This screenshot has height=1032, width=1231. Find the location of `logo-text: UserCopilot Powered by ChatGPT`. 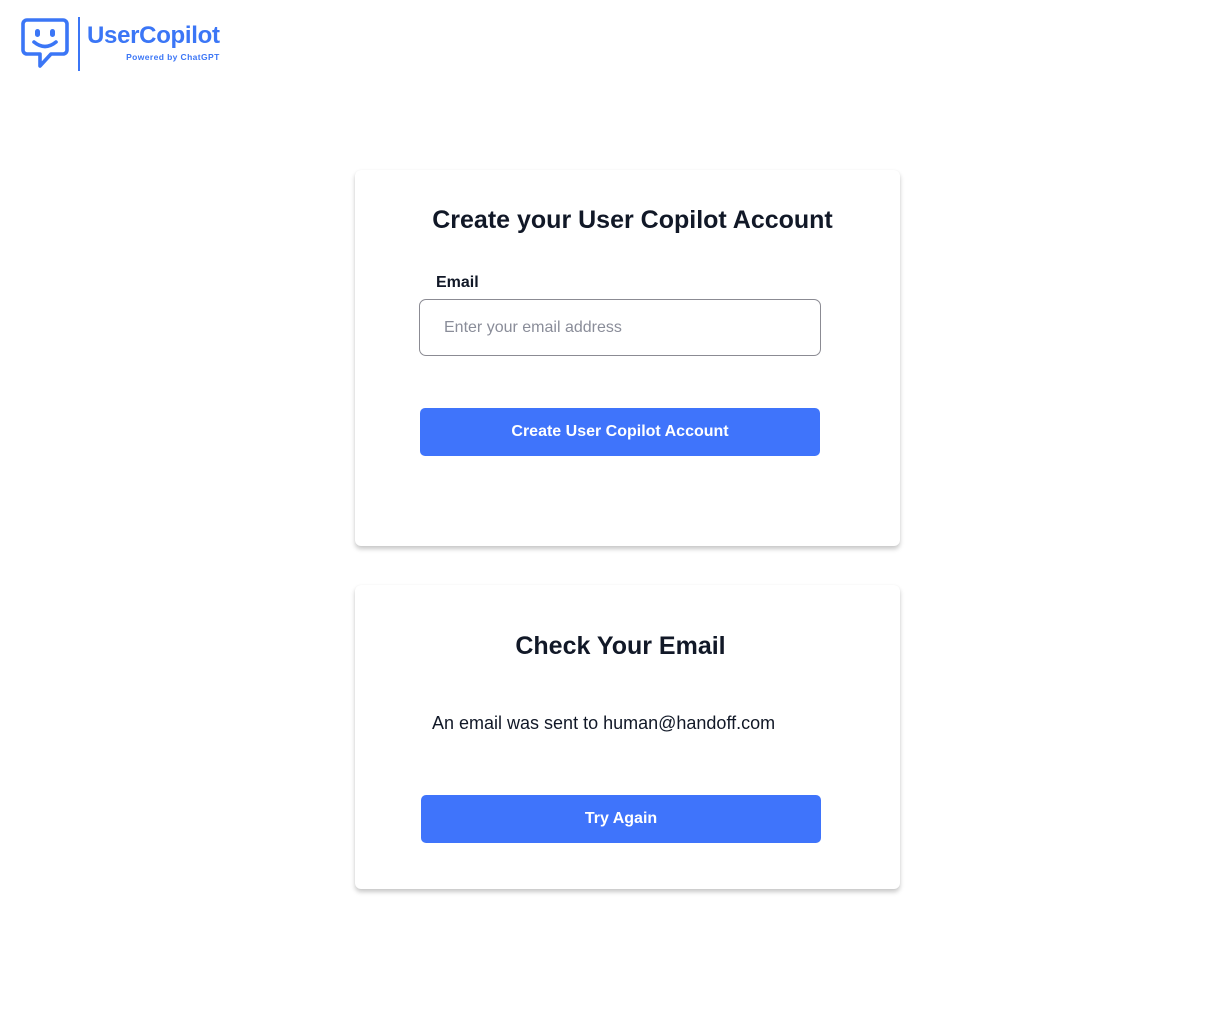

logo-text: UserCopilot Powered by ChatGPT is located at coordinates (153, 42).